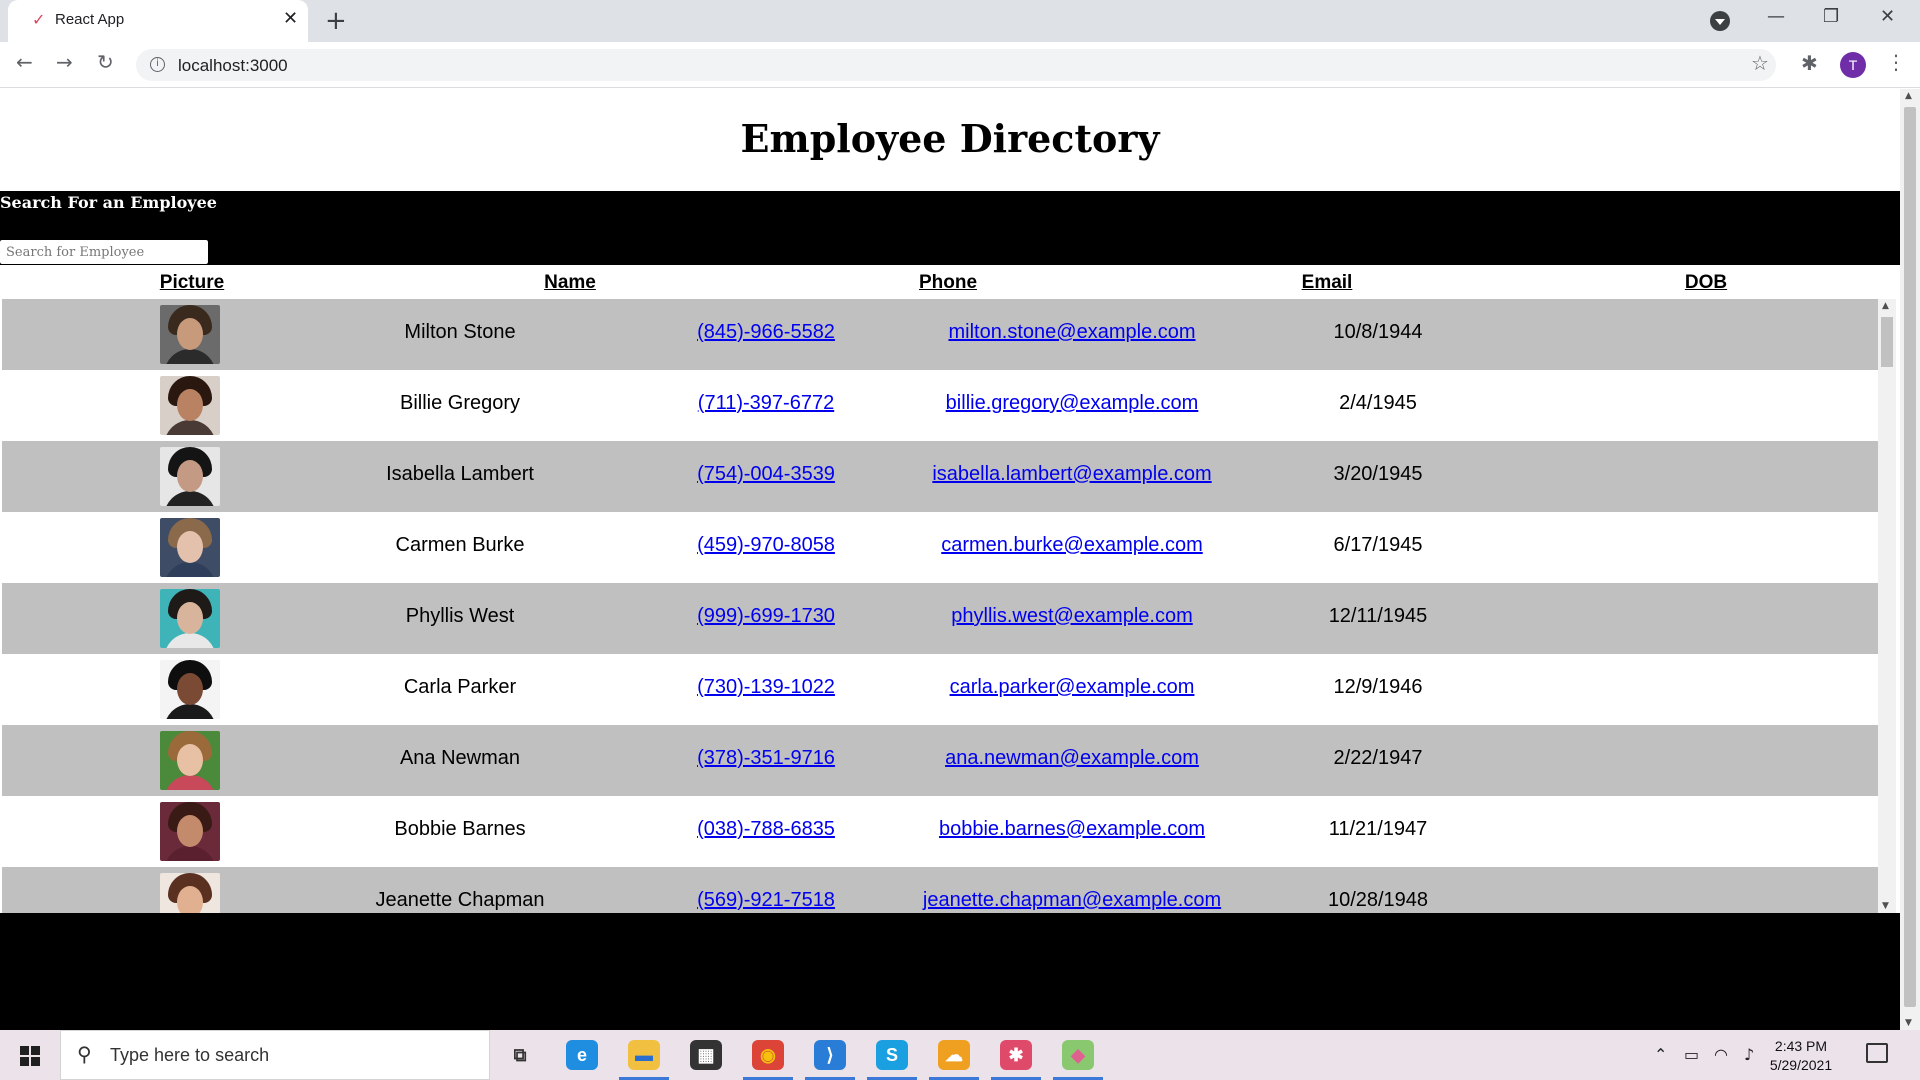 This screenshot has width=1920, height=1080. Describe the element at coordinates (1801, 1065) in the screenshot. I see `clock-date: 5/29/2021` at that location.